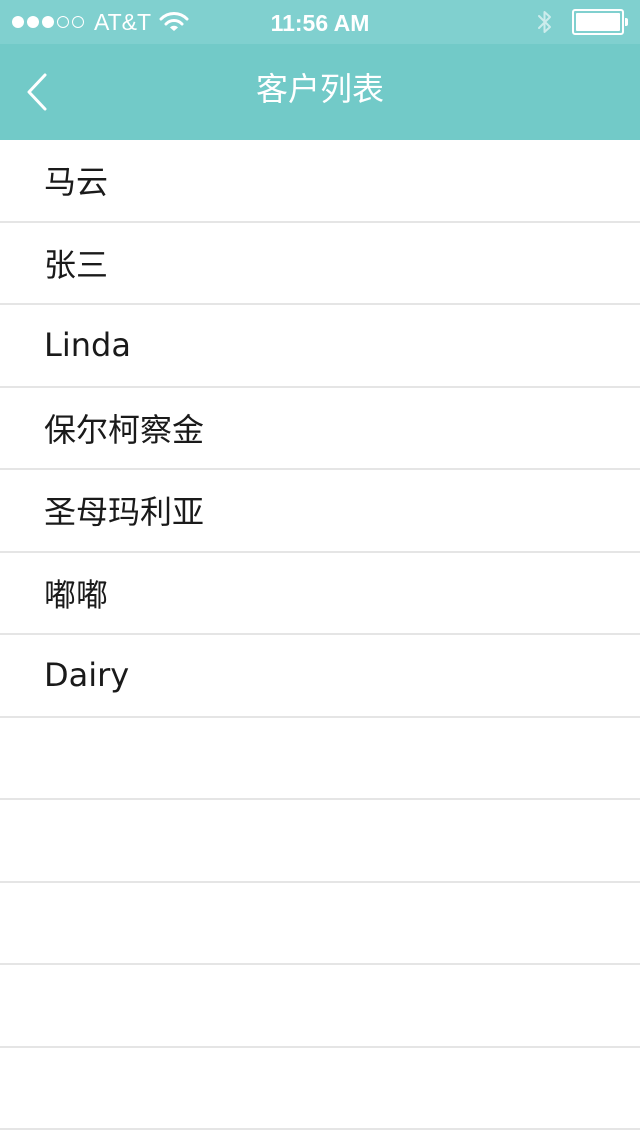 This screenshot has height=1136, width=640. Describe the element at coordinates (320, 429) in the screenshot. I see `customer-row: 保尔柯察金` at that location.